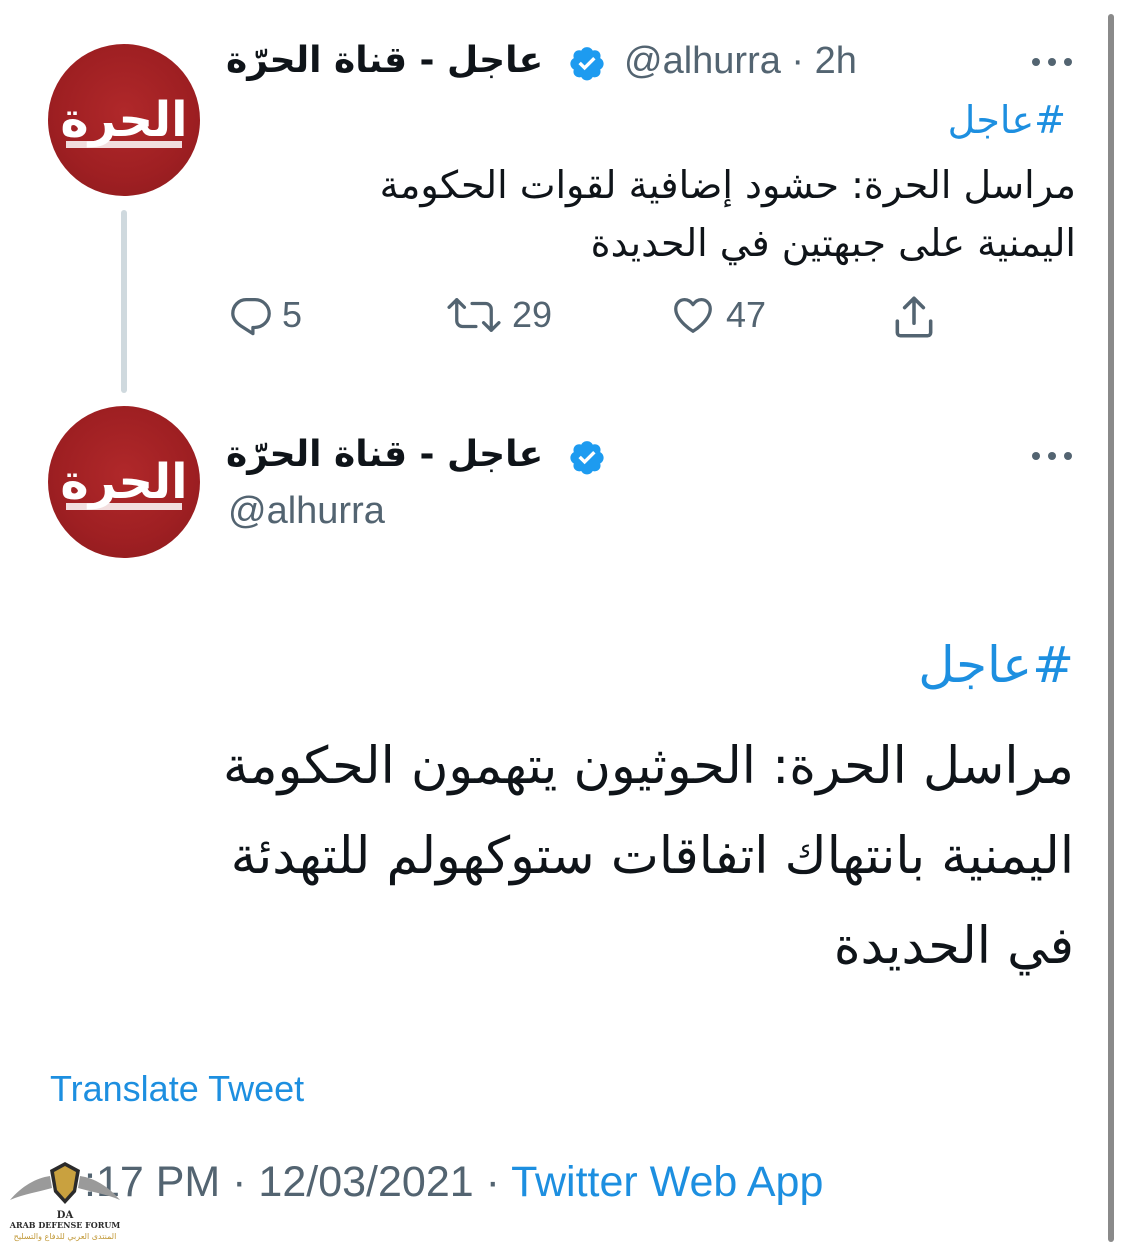 This screenshot has height=1247, width=1124. What do you see at coordinates (65, 1236) in the screenshot?
I see `forum-tagline: المنتدى العربي للدفاع والتسليح` at bounding box center [65, 1236].